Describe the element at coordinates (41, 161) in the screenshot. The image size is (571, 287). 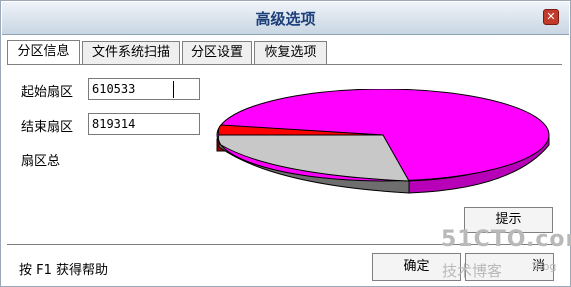
I see `total-sectors-label: 扇区总` at that location.